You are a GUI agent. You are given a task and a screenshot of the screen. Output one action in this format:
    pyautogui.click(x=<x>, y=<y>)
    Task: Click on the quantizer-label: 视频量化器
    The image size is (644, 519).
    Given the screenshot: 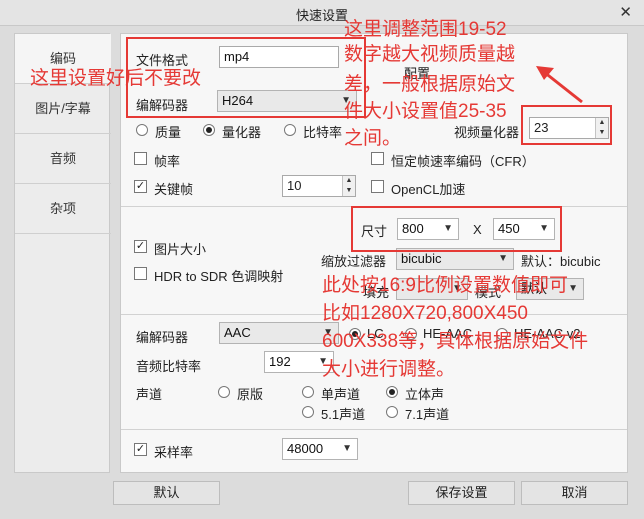 What is the action you would take?
    pyautogui.click(x=487, y=132)
    